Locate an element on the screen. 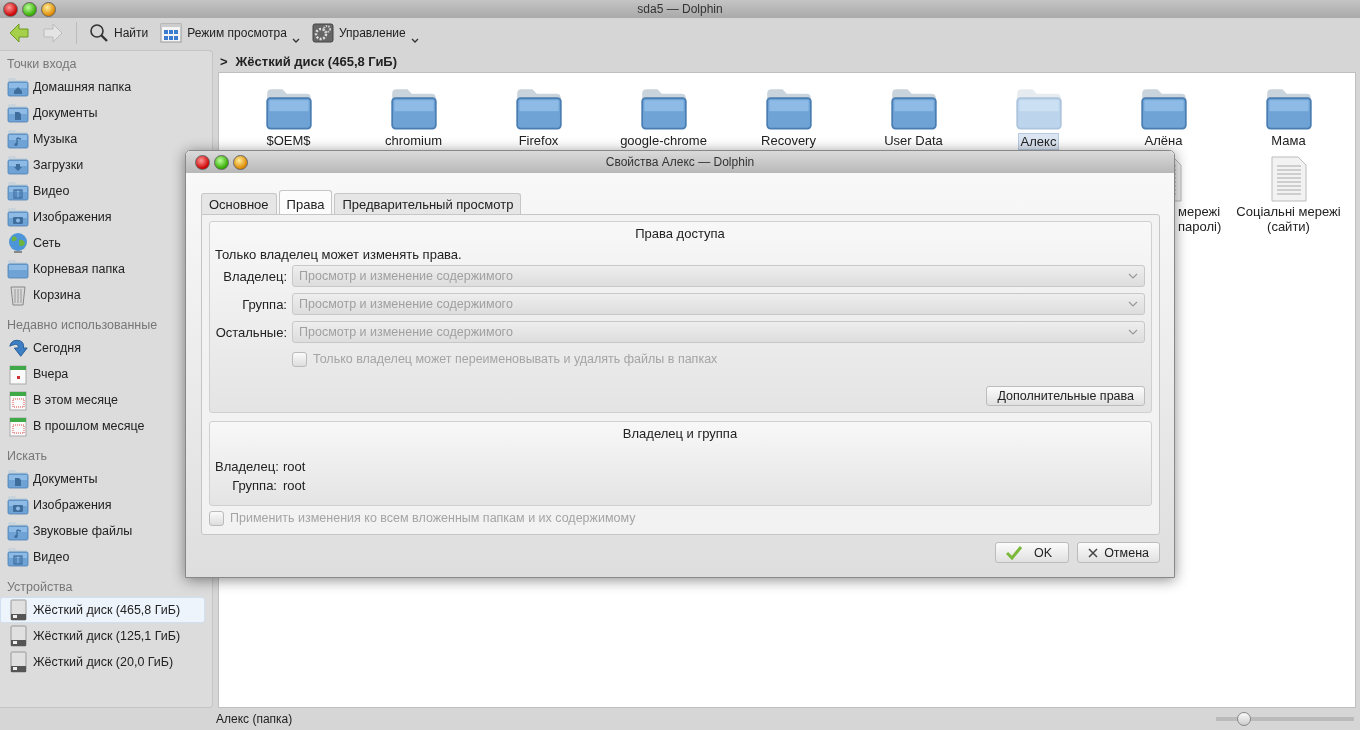  checkbox-label: Применить изменения ко всем вложенным папкам и их содержимому is located at coordinates (433, 518).